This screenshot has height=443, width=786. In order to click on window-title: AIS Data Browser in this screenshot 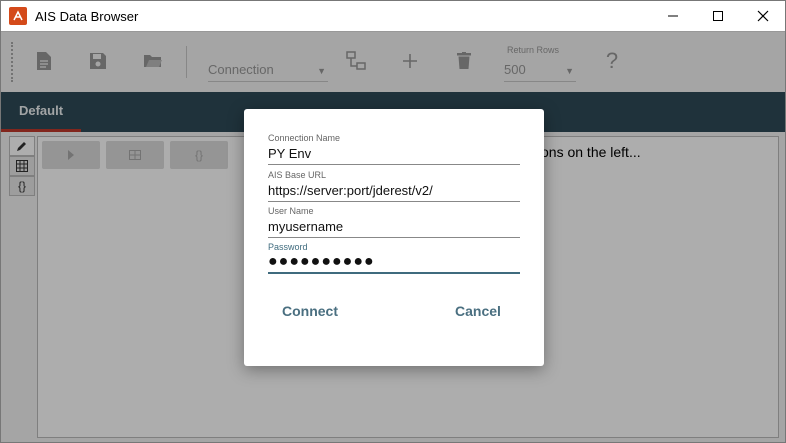, I will do `click(87, 16)`.